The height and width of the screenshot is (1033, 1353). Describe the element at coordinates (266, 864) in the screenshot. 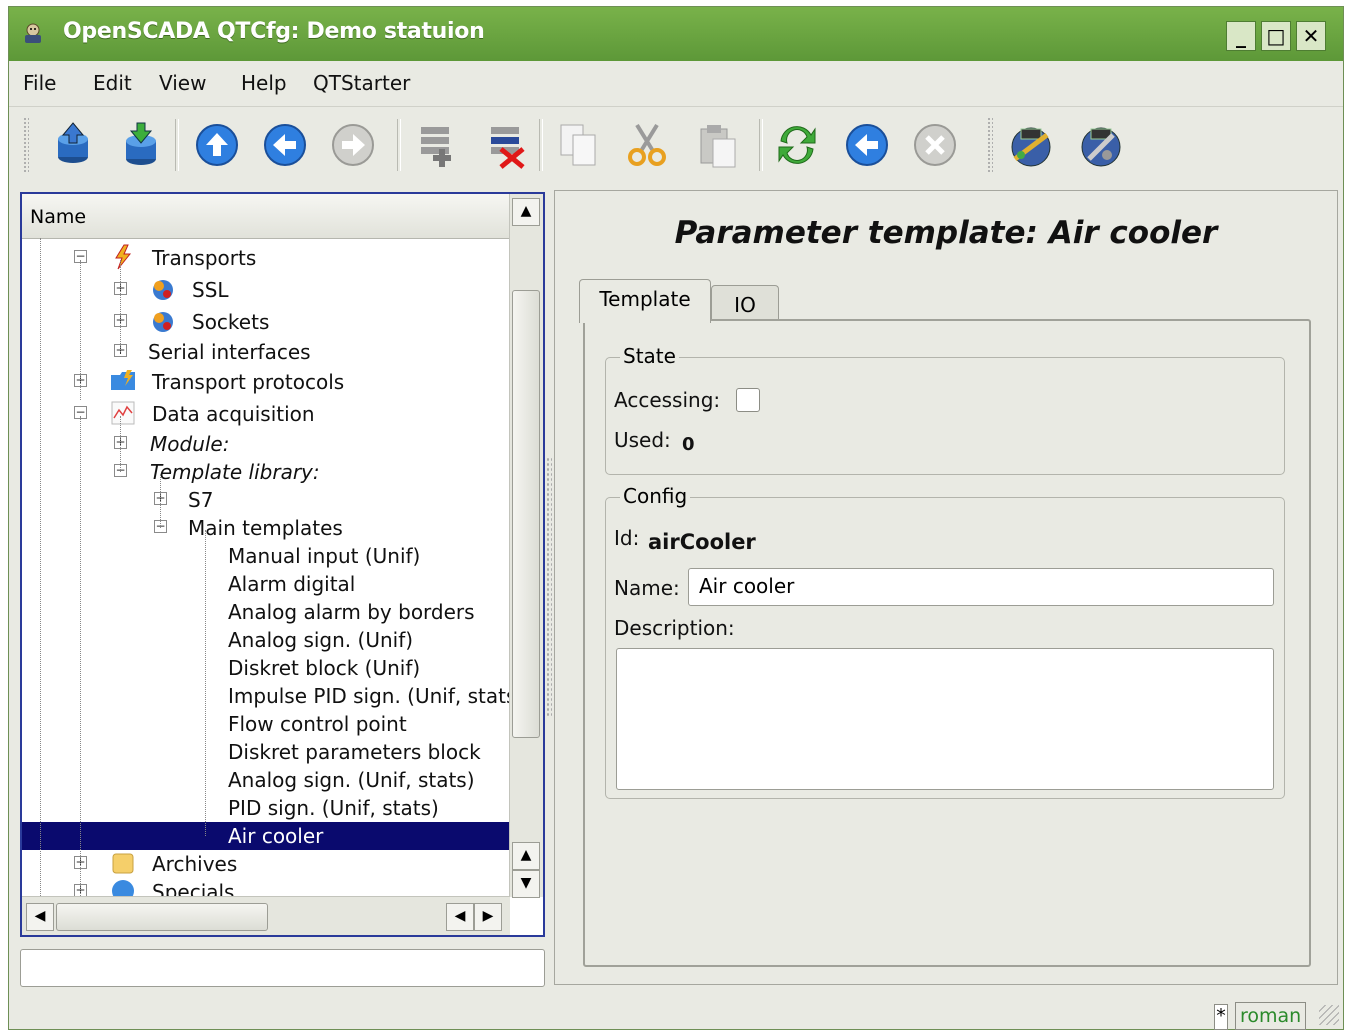

I see `tree-item-archives: + Archives` at that location.